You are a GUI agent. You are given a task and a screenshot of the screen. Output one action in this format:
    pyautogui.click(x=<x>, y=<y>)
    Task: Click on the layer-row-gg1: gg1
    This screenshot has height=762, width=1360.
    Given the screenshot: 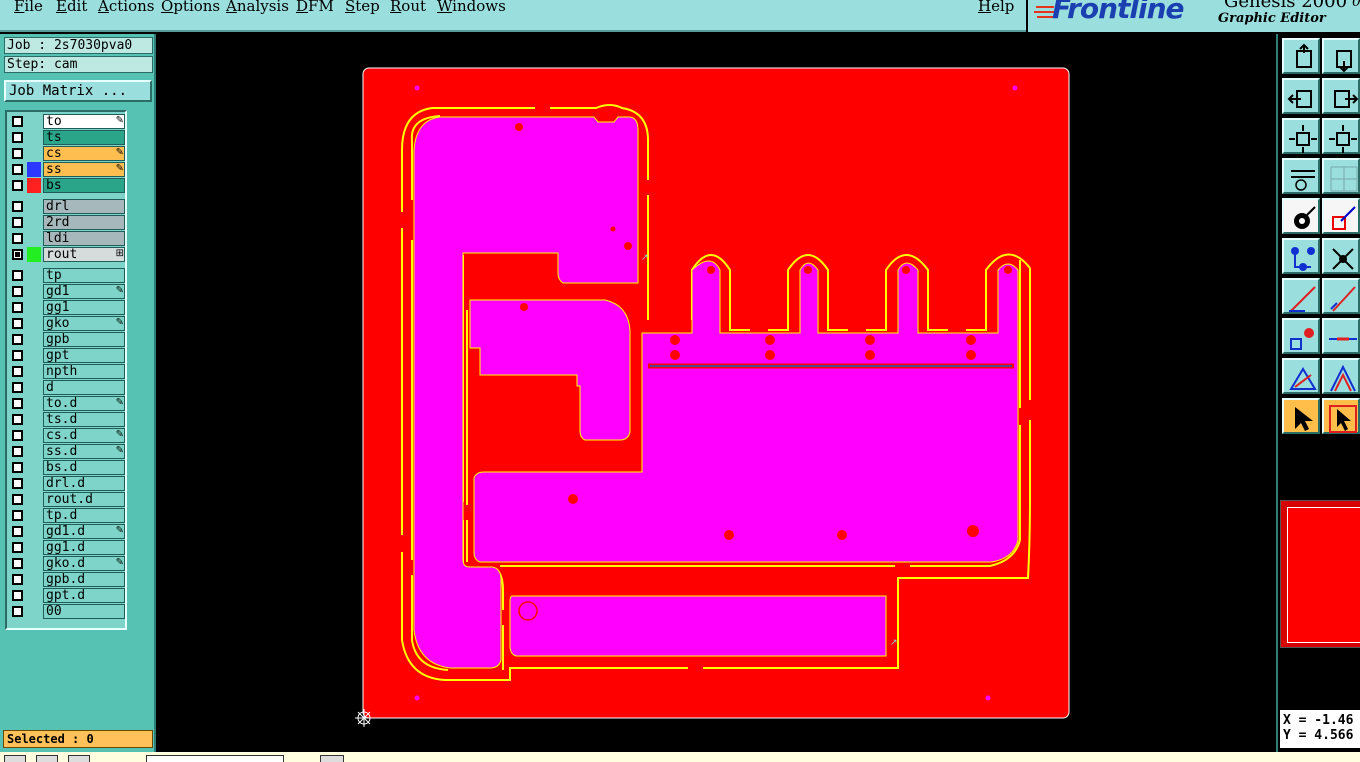 What is the action you would take?
    pyautogui.click(x=67, y=307)
    